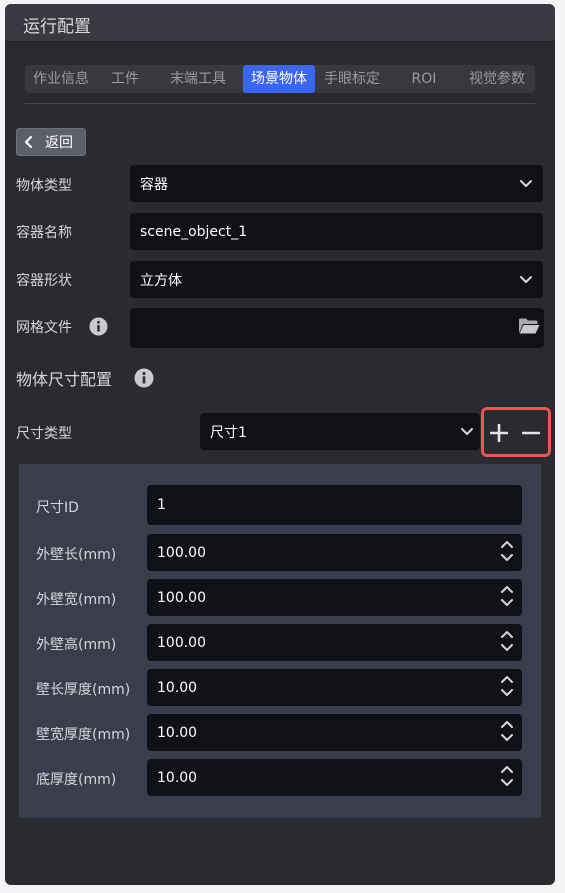  Describe the element at coordinates (228, 432) in the screenshot. I see `size-type-value: 尺寸1` at that location.